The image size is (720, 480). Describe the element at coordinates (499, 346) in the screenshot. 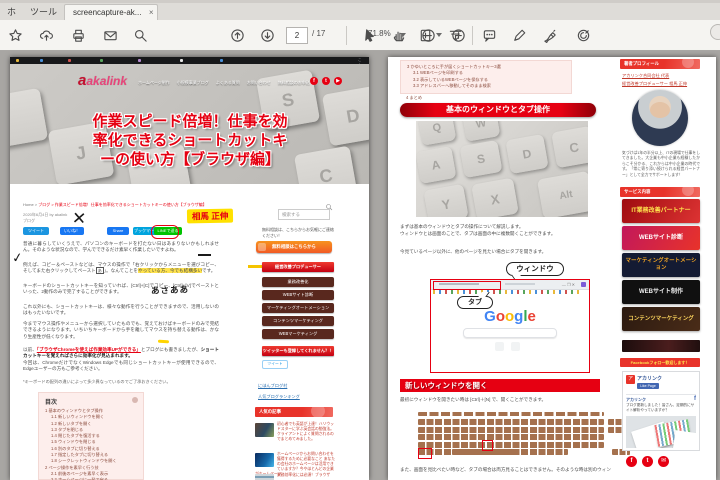

I see `shortcut-tile` at that location.